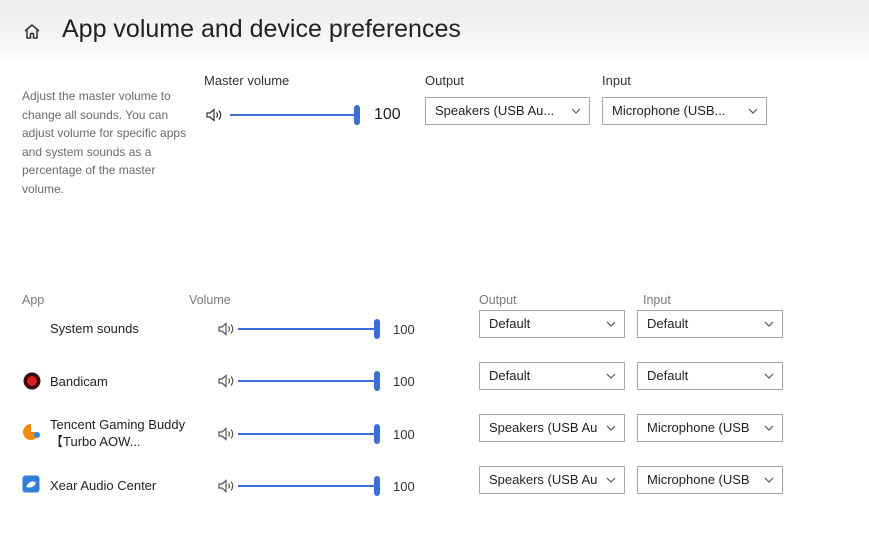  I want to click on app-name-xear-audio-center: Xear Audio Center, so click(103, 485).